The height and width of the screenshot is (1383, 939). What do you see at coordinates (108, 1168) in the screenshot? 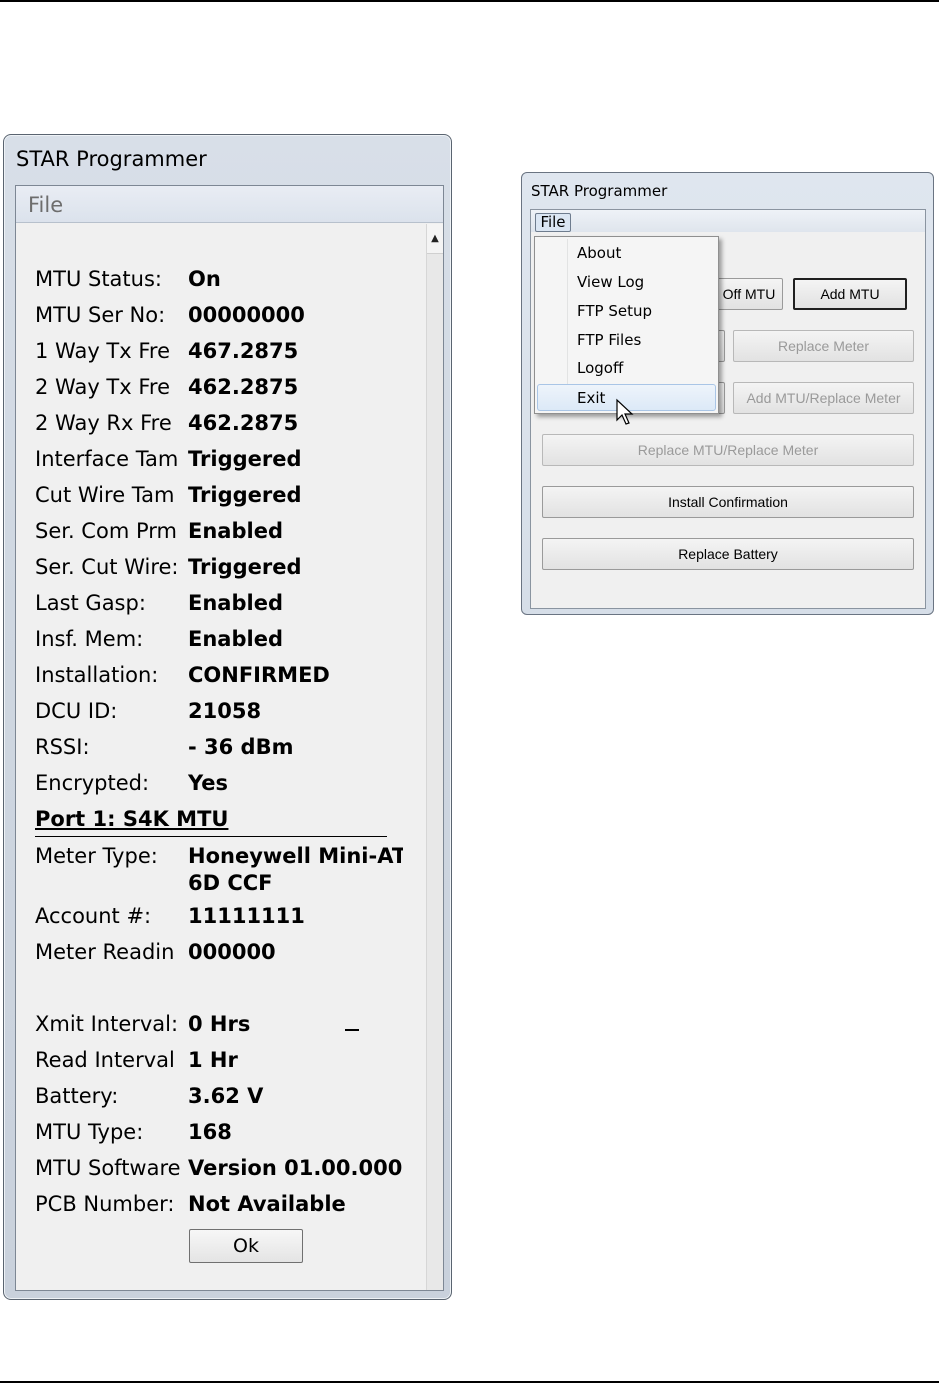
I see `info-label: MTU Software` at bounding box center [108, 1168].